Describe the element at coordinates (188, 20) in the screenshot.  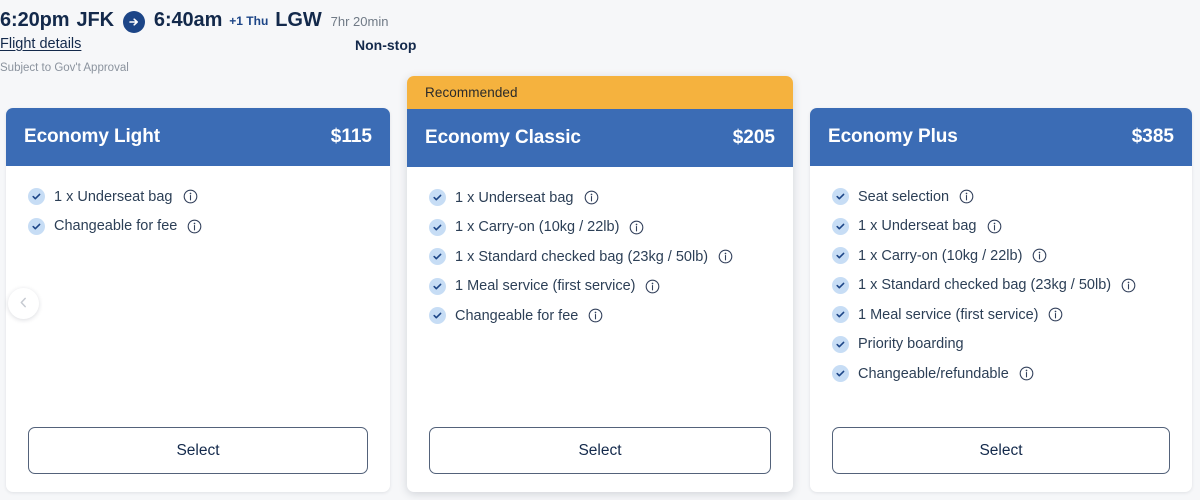
I see `arrival-time: 6:40am` at that location.